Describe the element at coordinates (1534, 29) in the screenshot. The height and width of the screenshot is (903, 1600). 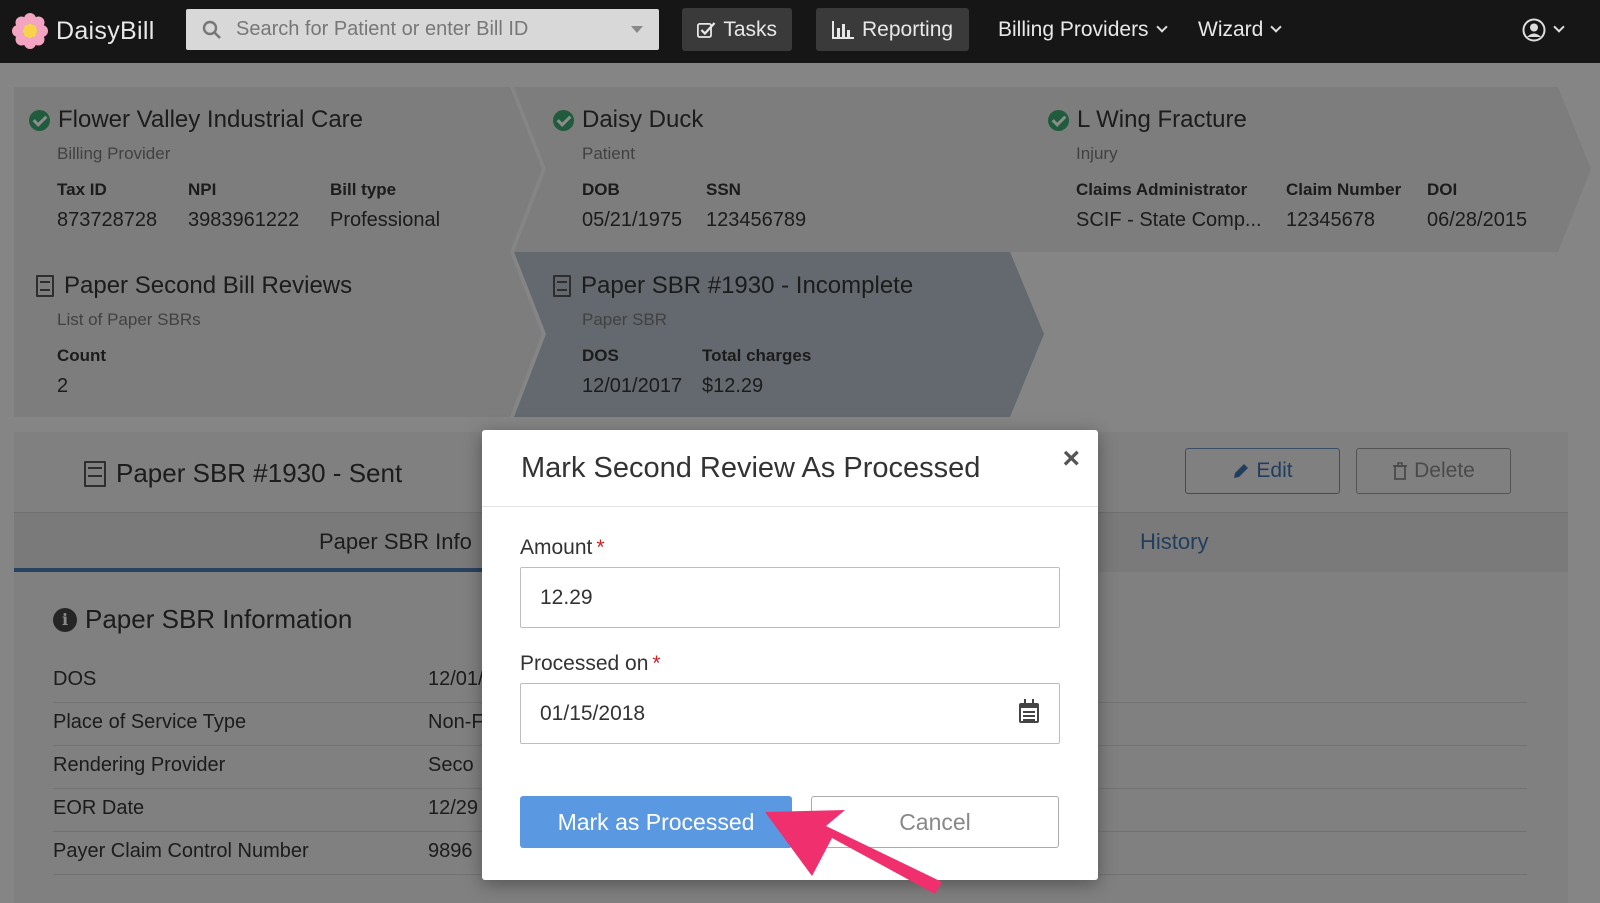
I see `user-avatar-icon` at that location.